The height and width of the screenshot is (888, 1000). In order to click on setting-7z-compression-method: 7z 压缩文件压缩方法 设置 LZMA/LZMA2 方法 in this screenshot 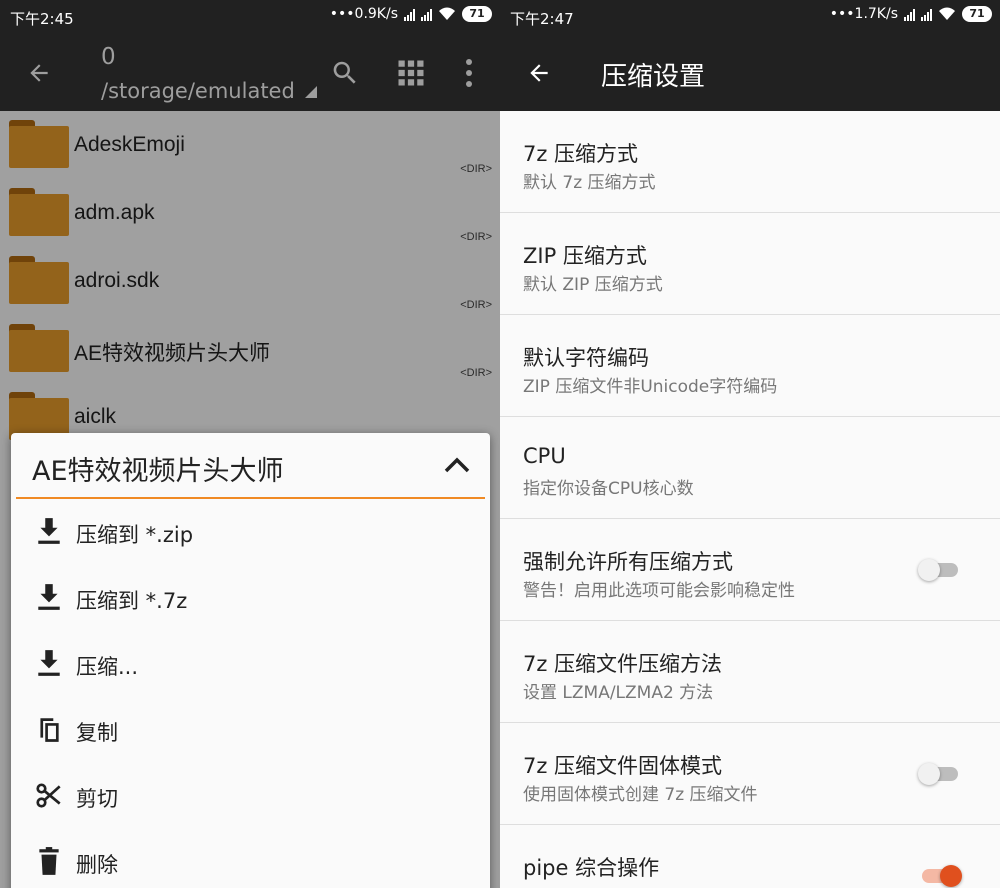, I will do `click(750, 672)`.